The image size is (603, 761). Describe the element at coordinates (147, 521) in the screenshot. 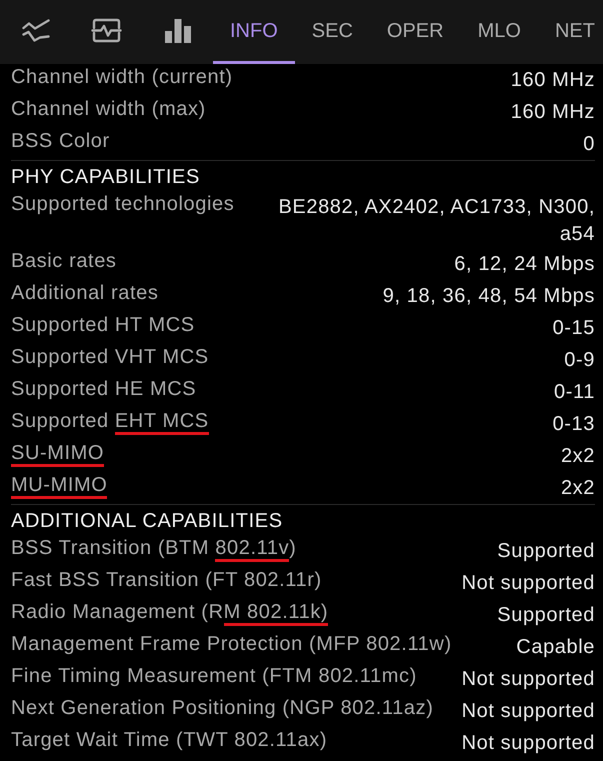

I see `section-header: ADDITIONAL CAPABILITIES` at that location.